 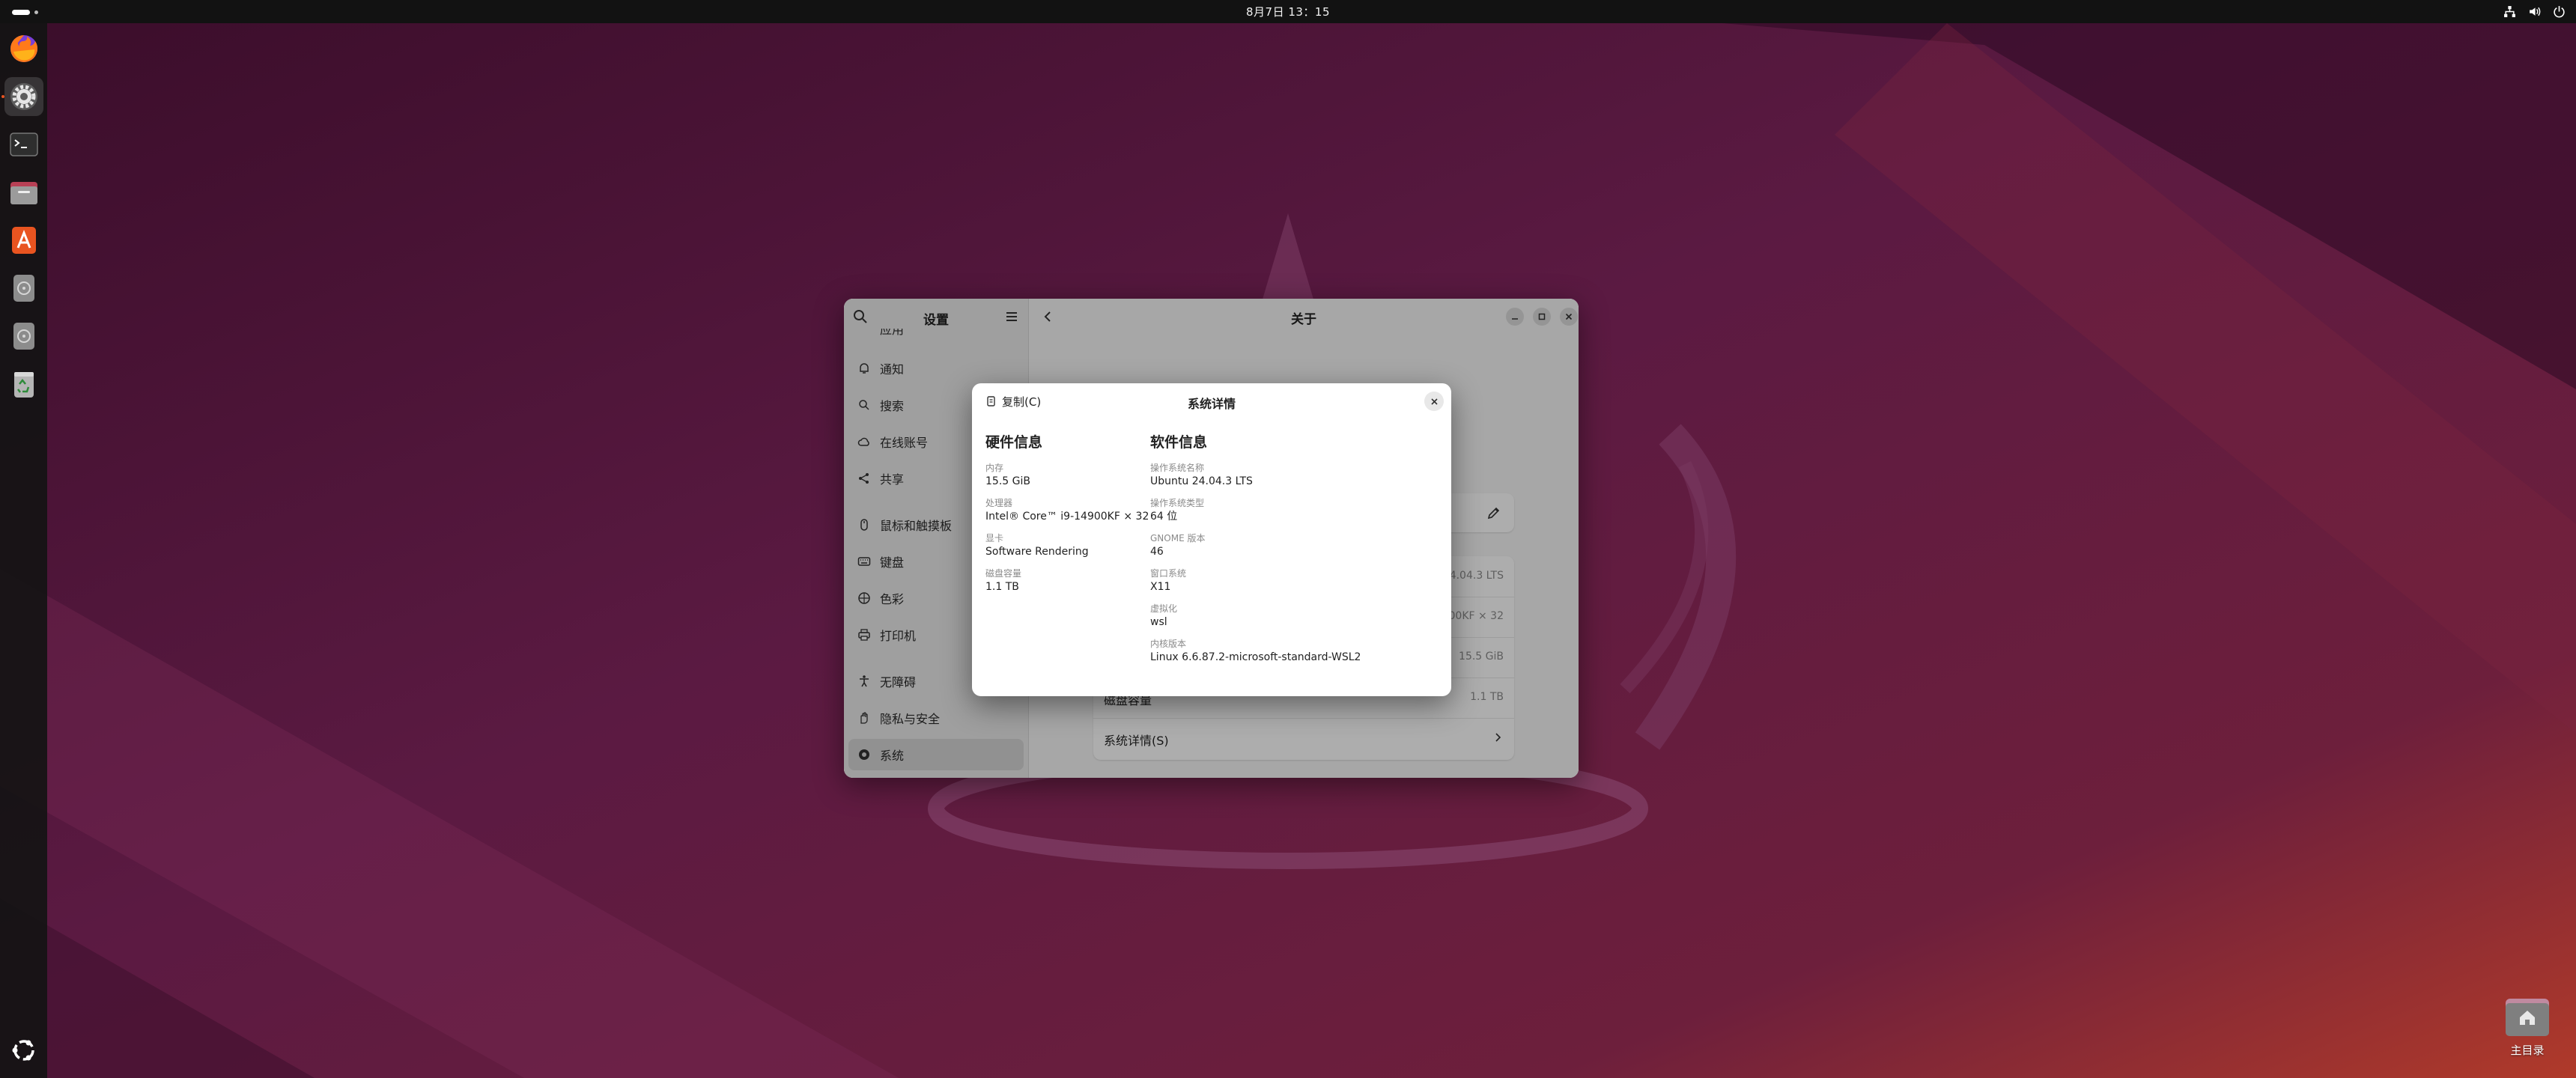 I want to click on field-os-name: 操作系统名称 Ubuntu 24.04.3 LTS, so click(x=1201, y=475).